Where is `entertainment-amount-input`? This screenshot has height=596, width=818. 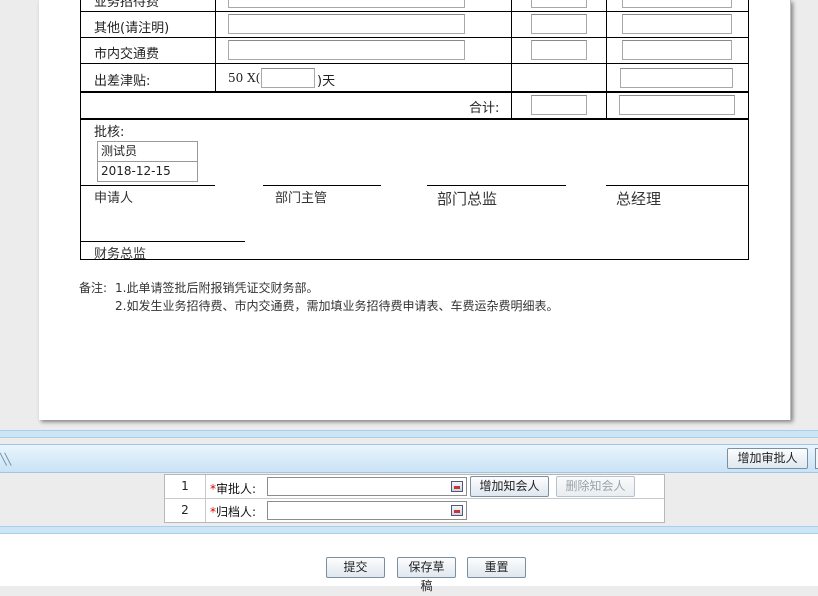 entertainment-amount-input is located at coordinates (677, 4).